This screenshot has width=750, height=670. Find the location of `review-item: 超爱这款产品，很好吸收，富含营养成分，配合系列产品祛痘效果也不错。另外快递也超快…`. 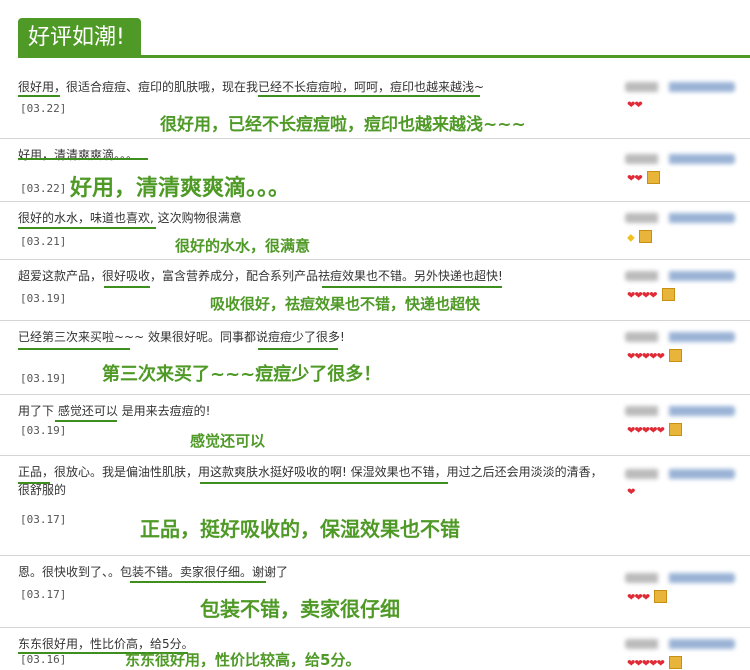

review-item: 超爱这款产品，很好吸收，富含营养成分，配合系列产品祛痘效果也不错。另外快递也超快… is located at coordinates (375, 290).